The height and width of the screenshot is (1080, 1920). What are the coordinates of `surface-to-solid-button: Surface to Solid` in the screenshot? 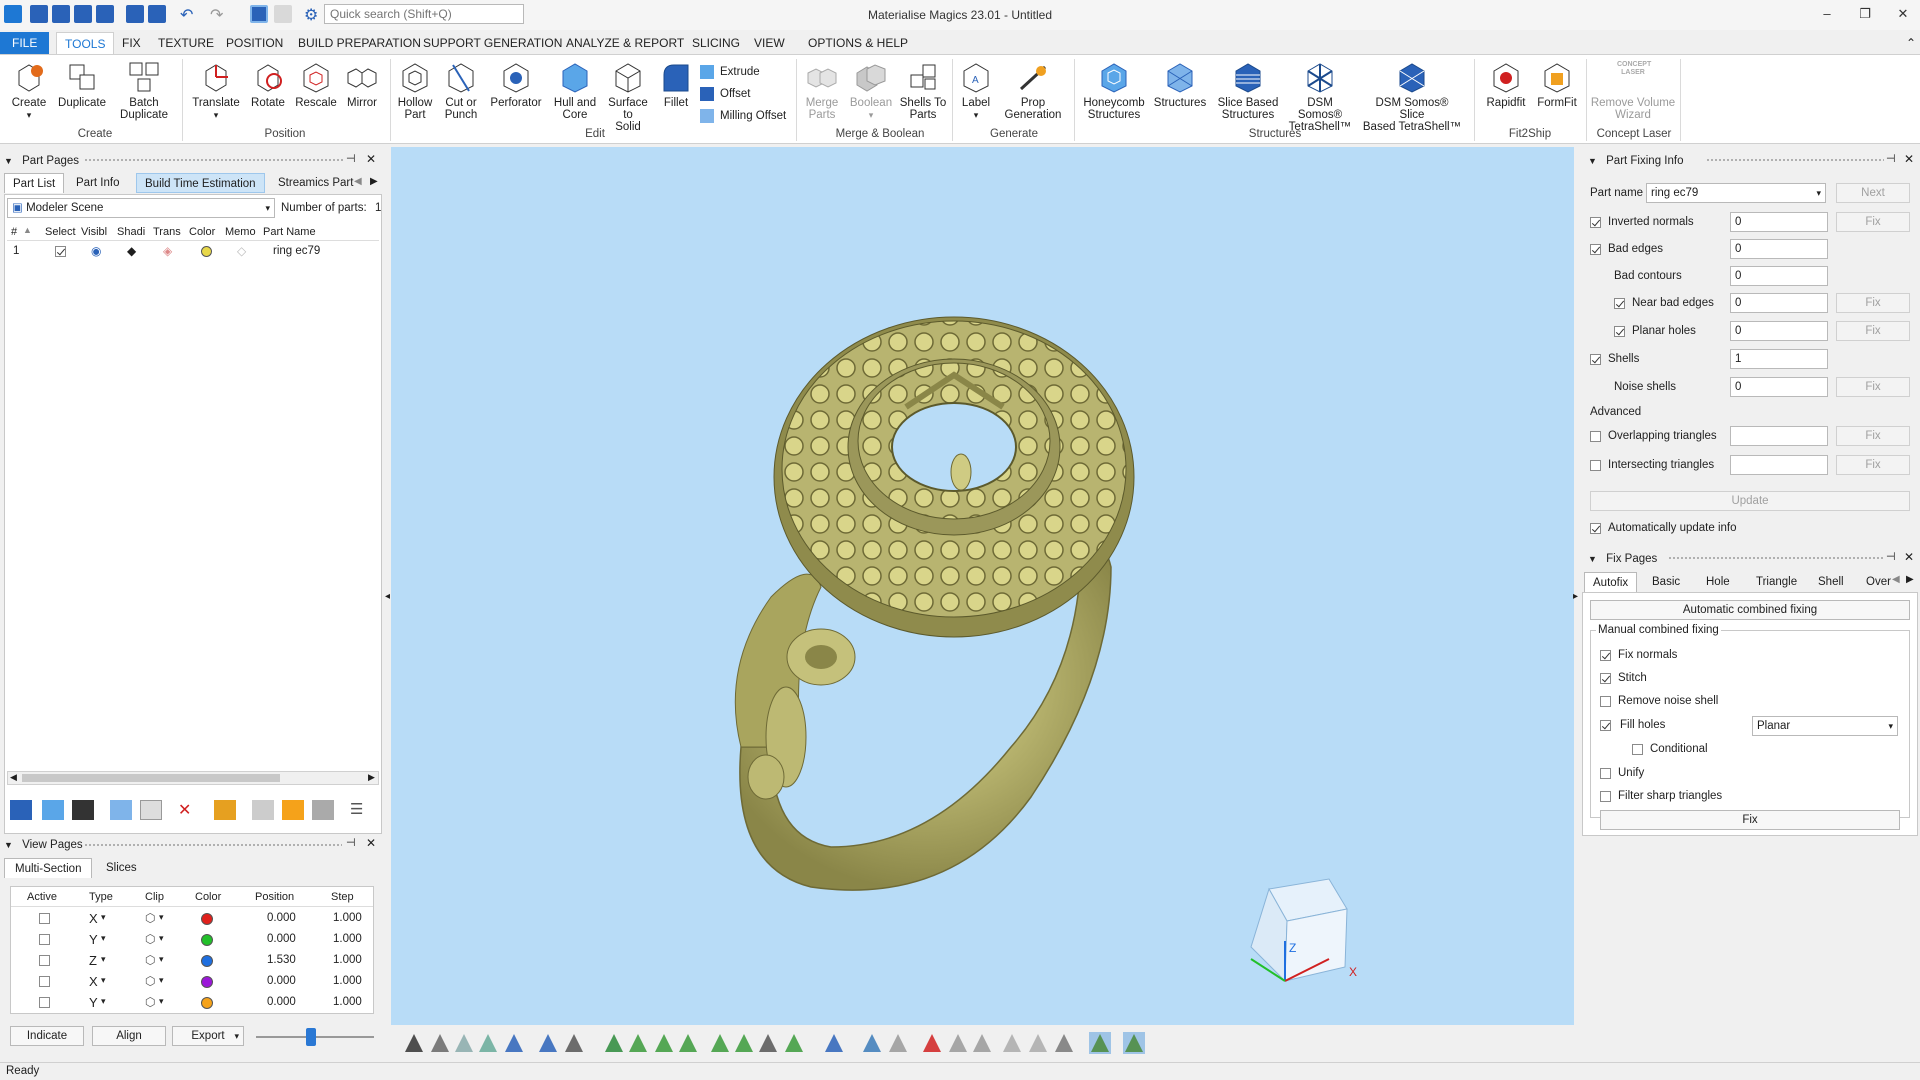 It's located at (628, 97).